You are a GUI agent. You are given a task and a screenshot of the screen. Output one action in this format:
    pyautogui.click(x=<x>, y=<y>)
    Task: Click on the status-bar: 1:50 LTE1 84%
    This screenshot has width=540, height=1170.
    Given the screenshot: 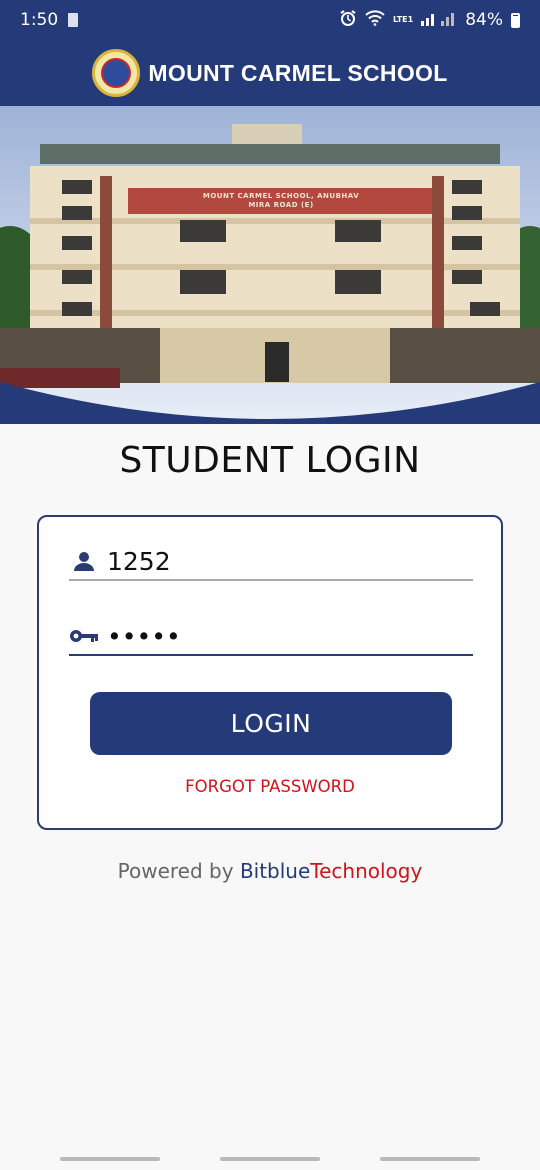 What is the action you would take?
    pyautogui.click(x=270, y=20)
    